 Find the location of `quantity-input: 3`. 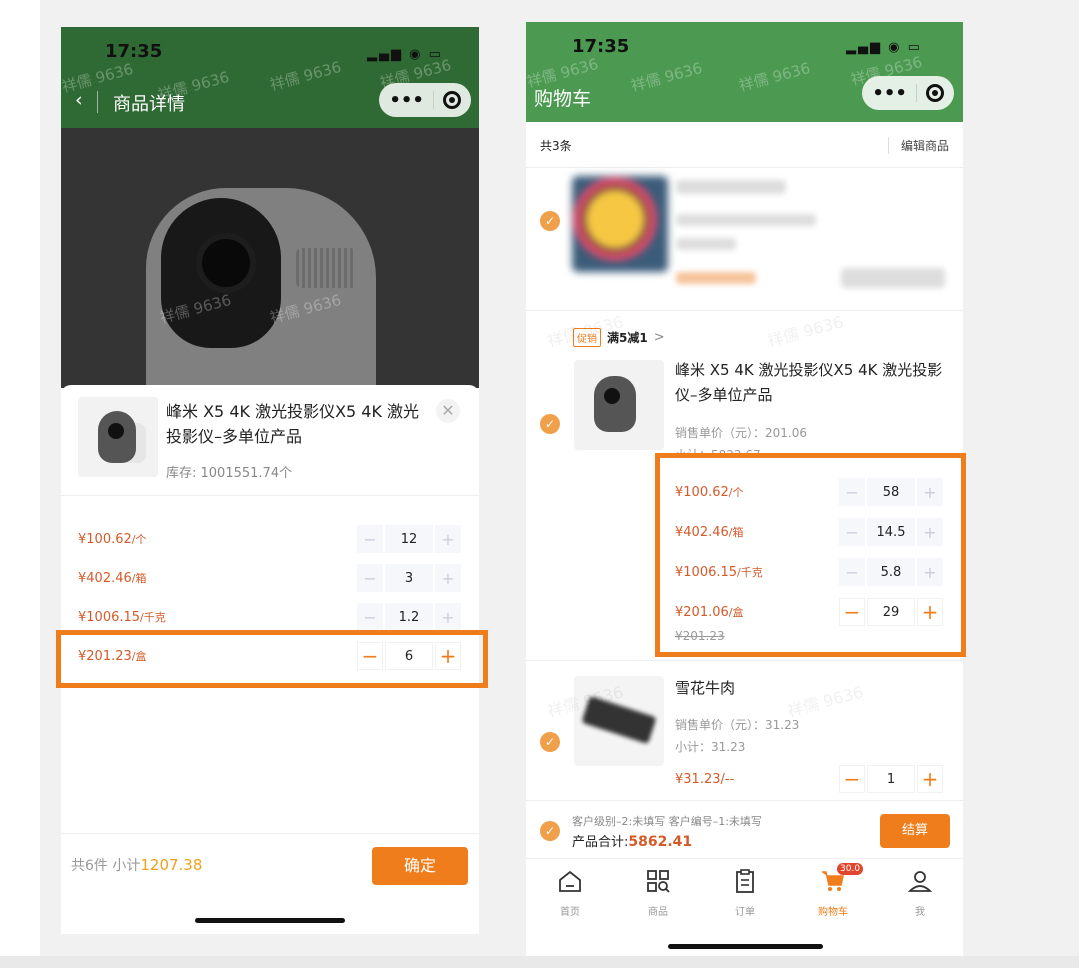

quantity-input: 3 is located at coordinates (409, 578).